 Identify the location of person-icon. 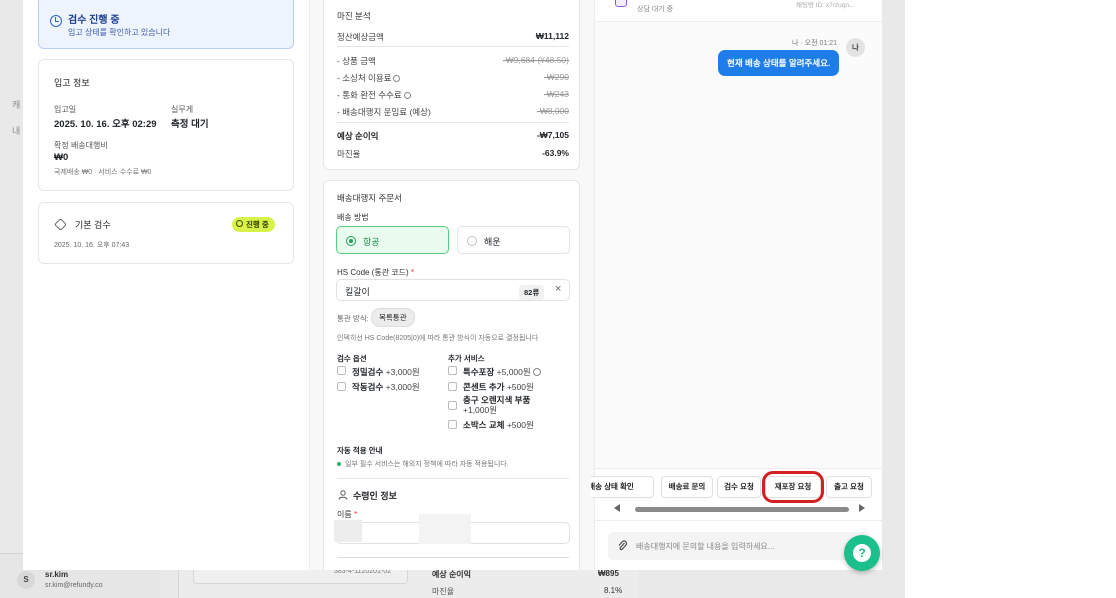
(343, 495).